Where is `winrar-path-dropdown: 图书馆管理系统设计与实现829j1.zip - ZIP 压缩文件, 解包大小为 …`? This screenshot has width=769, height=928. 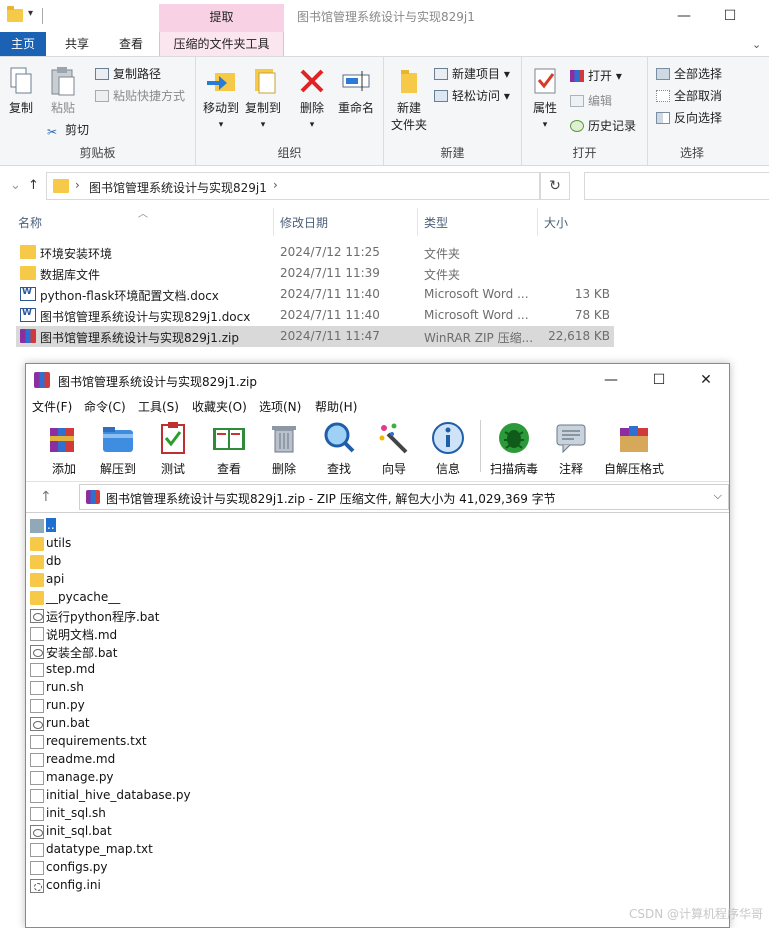 winrar-path-dropdown: 图书馆管理系统设计与实现829j1.zip - ZIP 压缩文件, 解包大小为 … is located at coordinates (404, 497).